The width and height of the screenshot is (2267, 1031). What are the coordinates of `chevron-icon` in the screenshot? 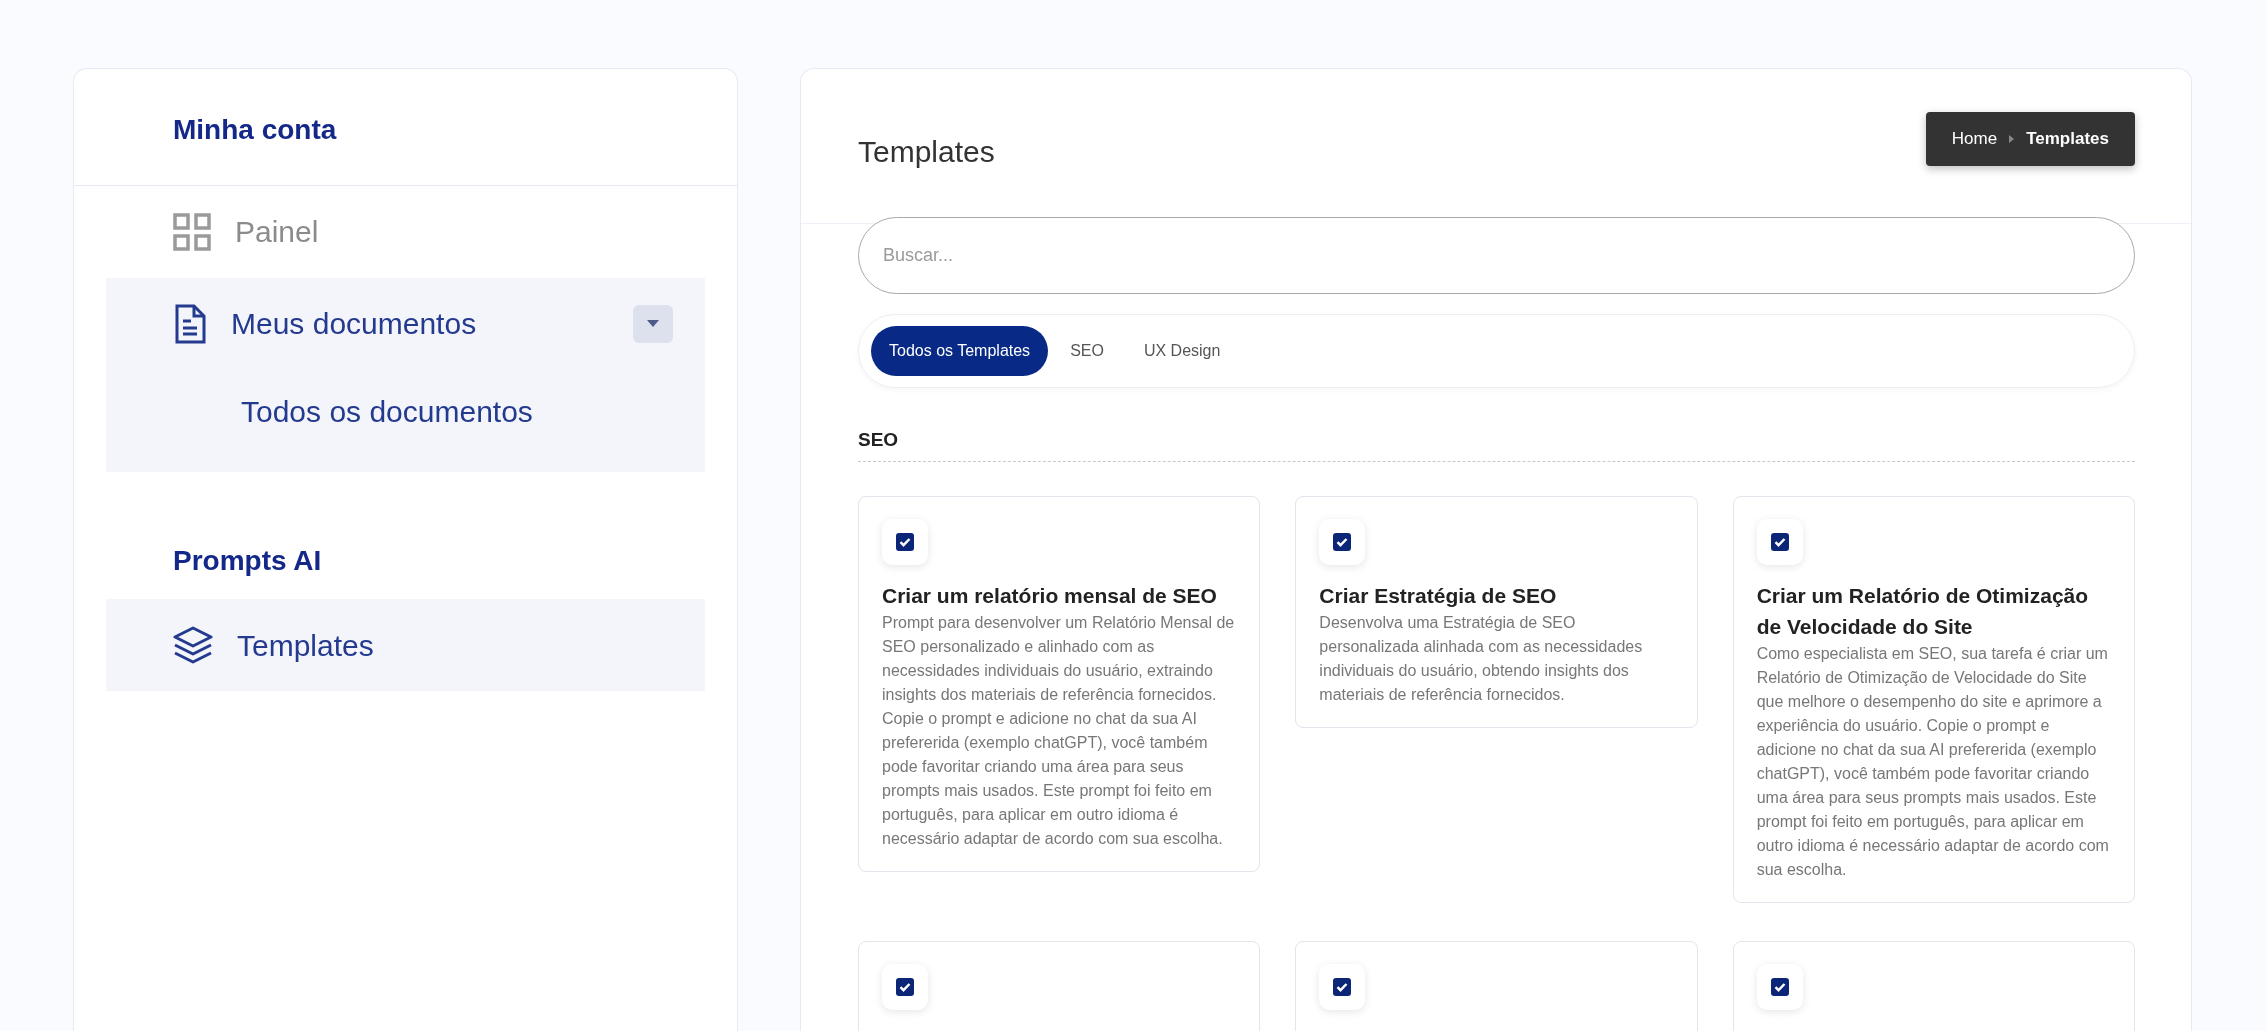 It's located at (2012, 138).